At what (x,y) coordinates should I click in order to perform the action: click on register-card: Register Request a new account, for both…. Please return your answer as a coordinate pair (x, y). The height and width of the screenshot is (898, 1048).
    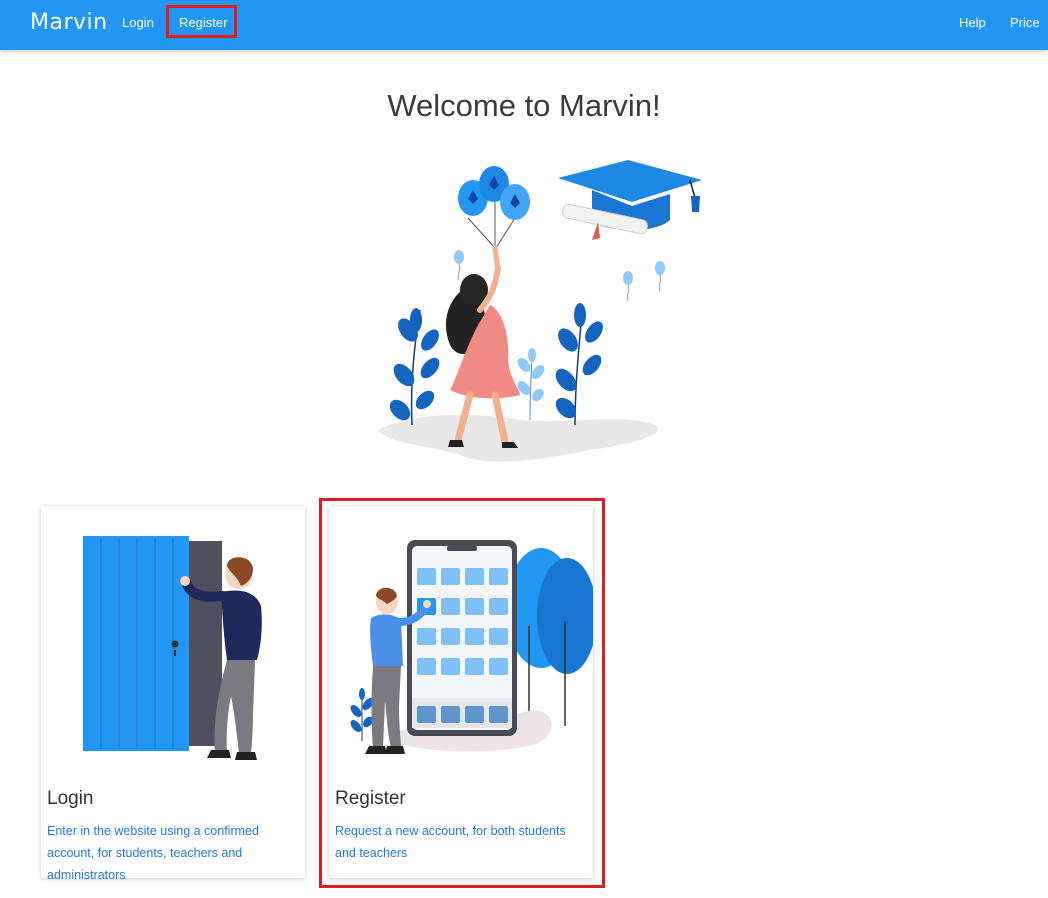
    Looking at the image, I should click on (461, 692).